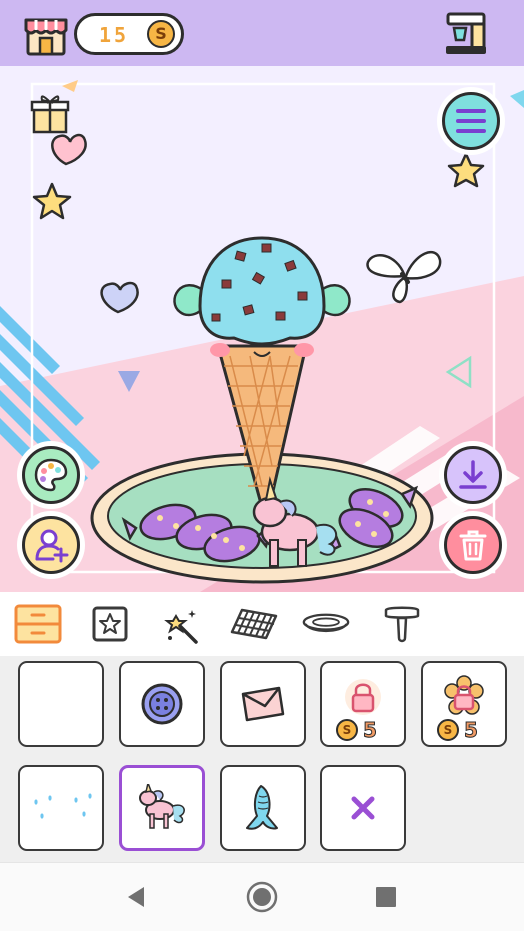 The image size is (524, 931). I want to click on coin-counter: 15 S, so click(129, 34).